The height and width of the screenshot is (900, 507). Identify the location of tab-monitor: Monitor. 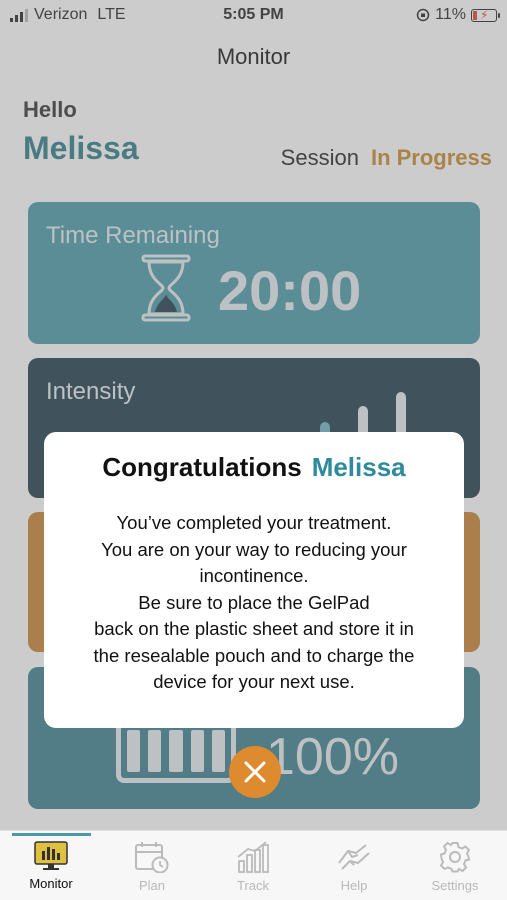
(51, 866).